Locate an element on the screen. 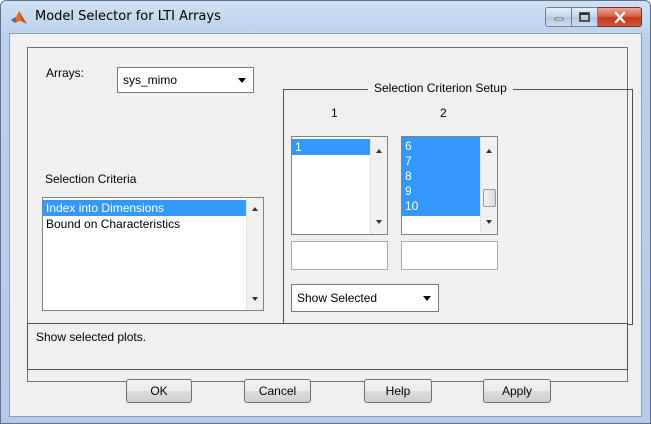 Image resolution: width=651 pixels, height=424 pixels. status-box: Show selected plots. is located at coordinates (327, 346).